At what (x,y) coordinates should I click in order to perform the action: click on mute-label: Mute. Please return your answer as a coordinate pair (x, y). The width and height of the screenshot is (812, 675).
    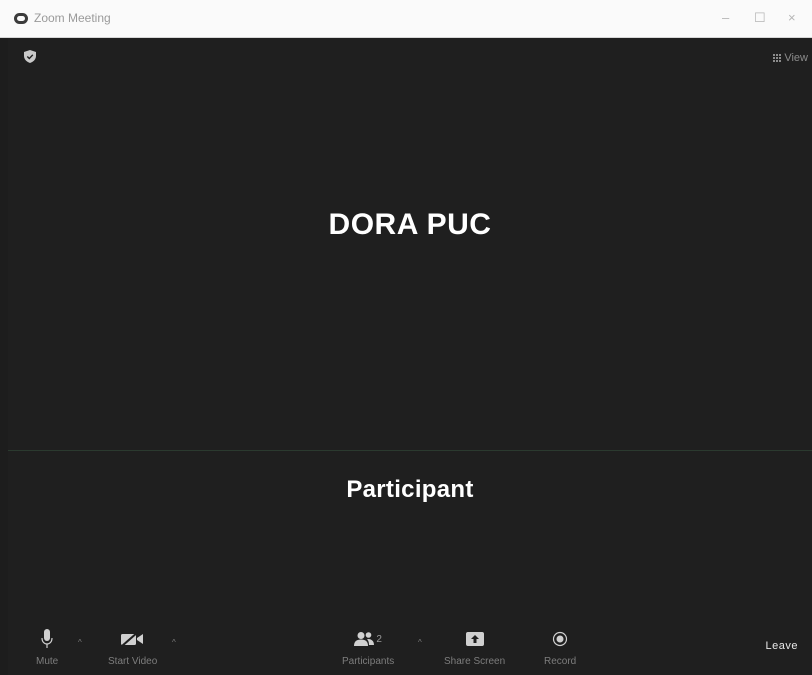
    Looking at the image, I should click on (47, 661).